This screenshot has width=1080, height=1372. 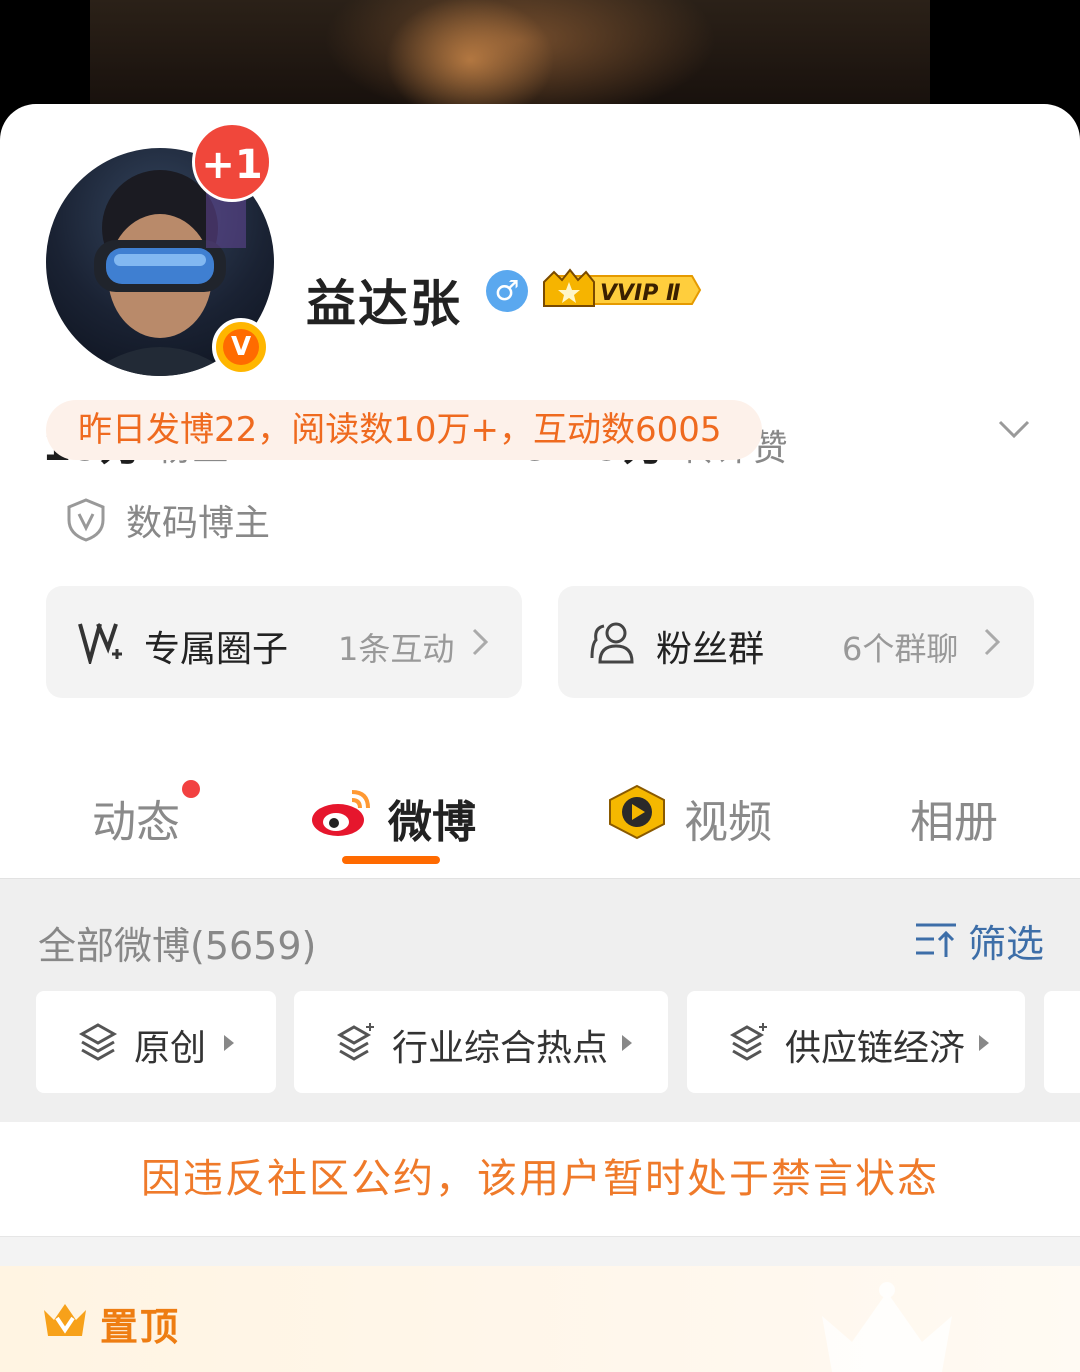 I want to click on crown-v-icon, so click(x=65, y=1320).